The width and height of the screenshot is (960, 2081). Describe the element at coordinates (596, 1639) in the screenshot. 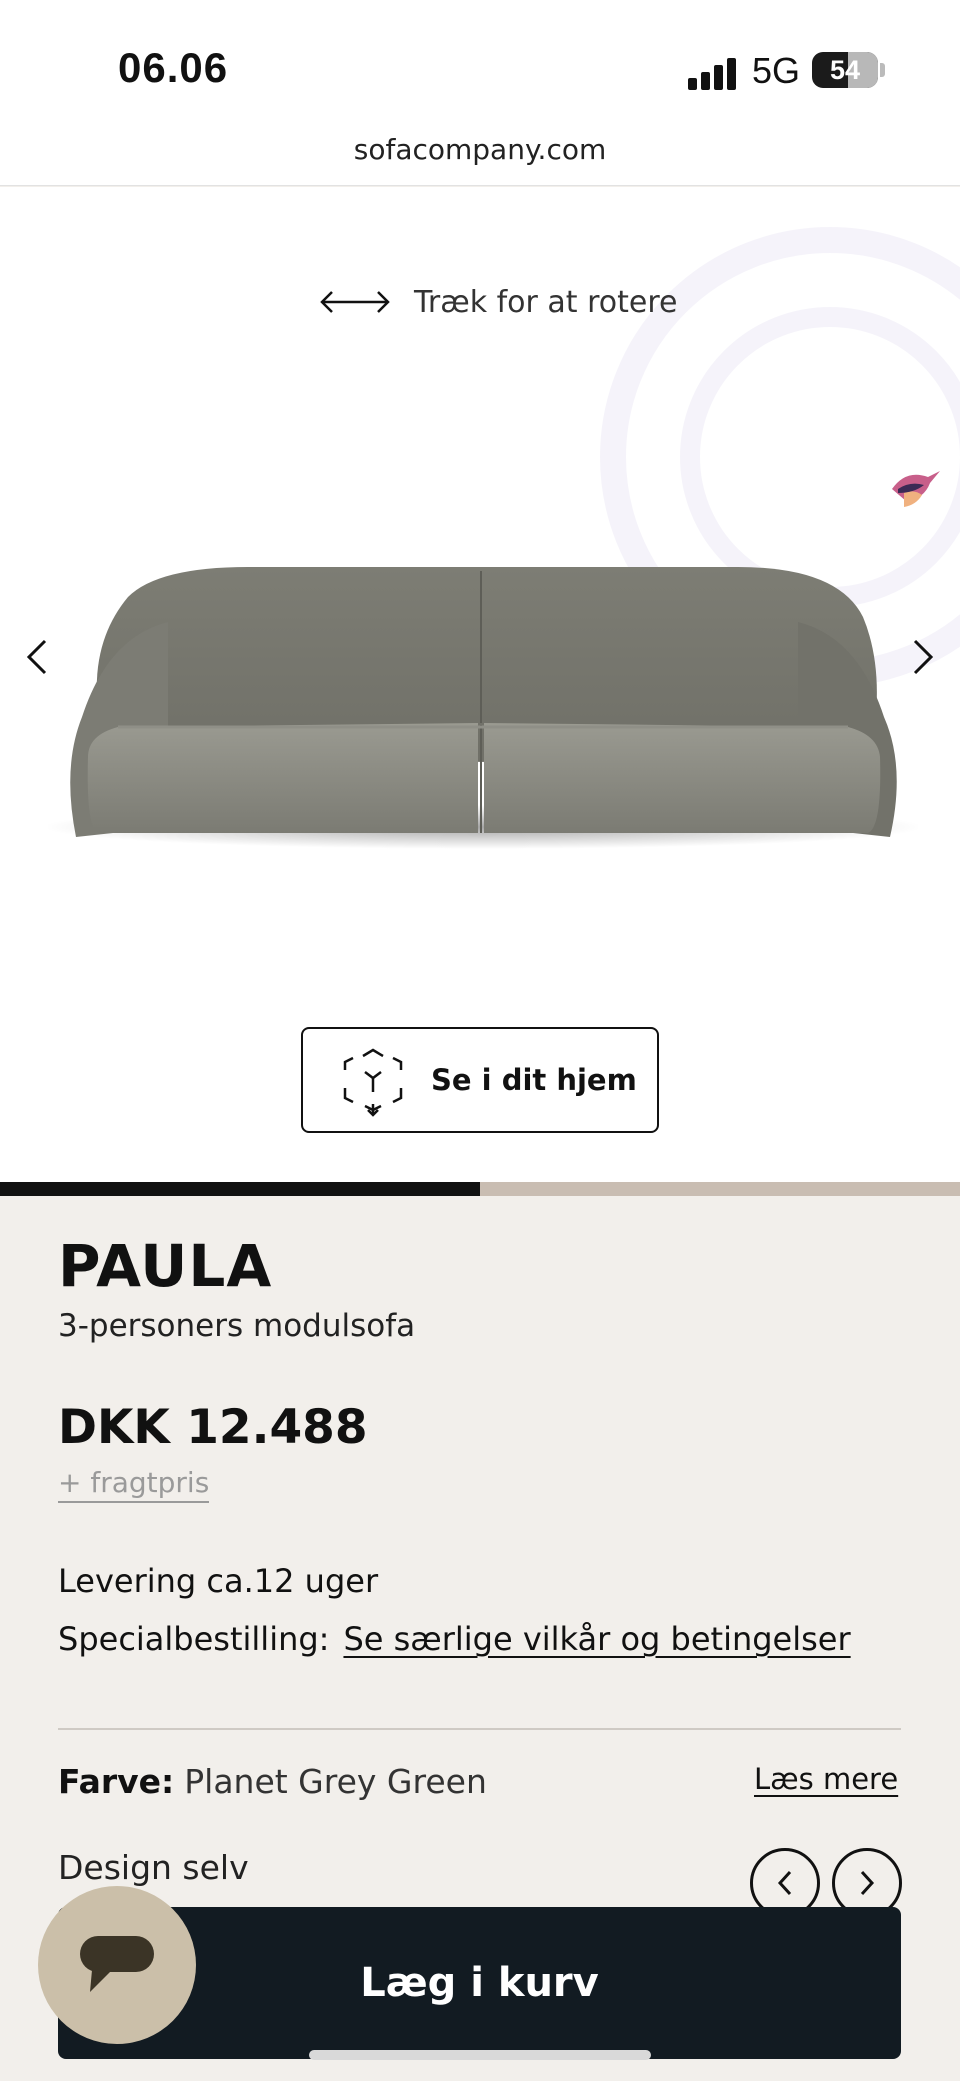

I see `special-terms-link: Se særlige vilkår og betingelser` at that location.